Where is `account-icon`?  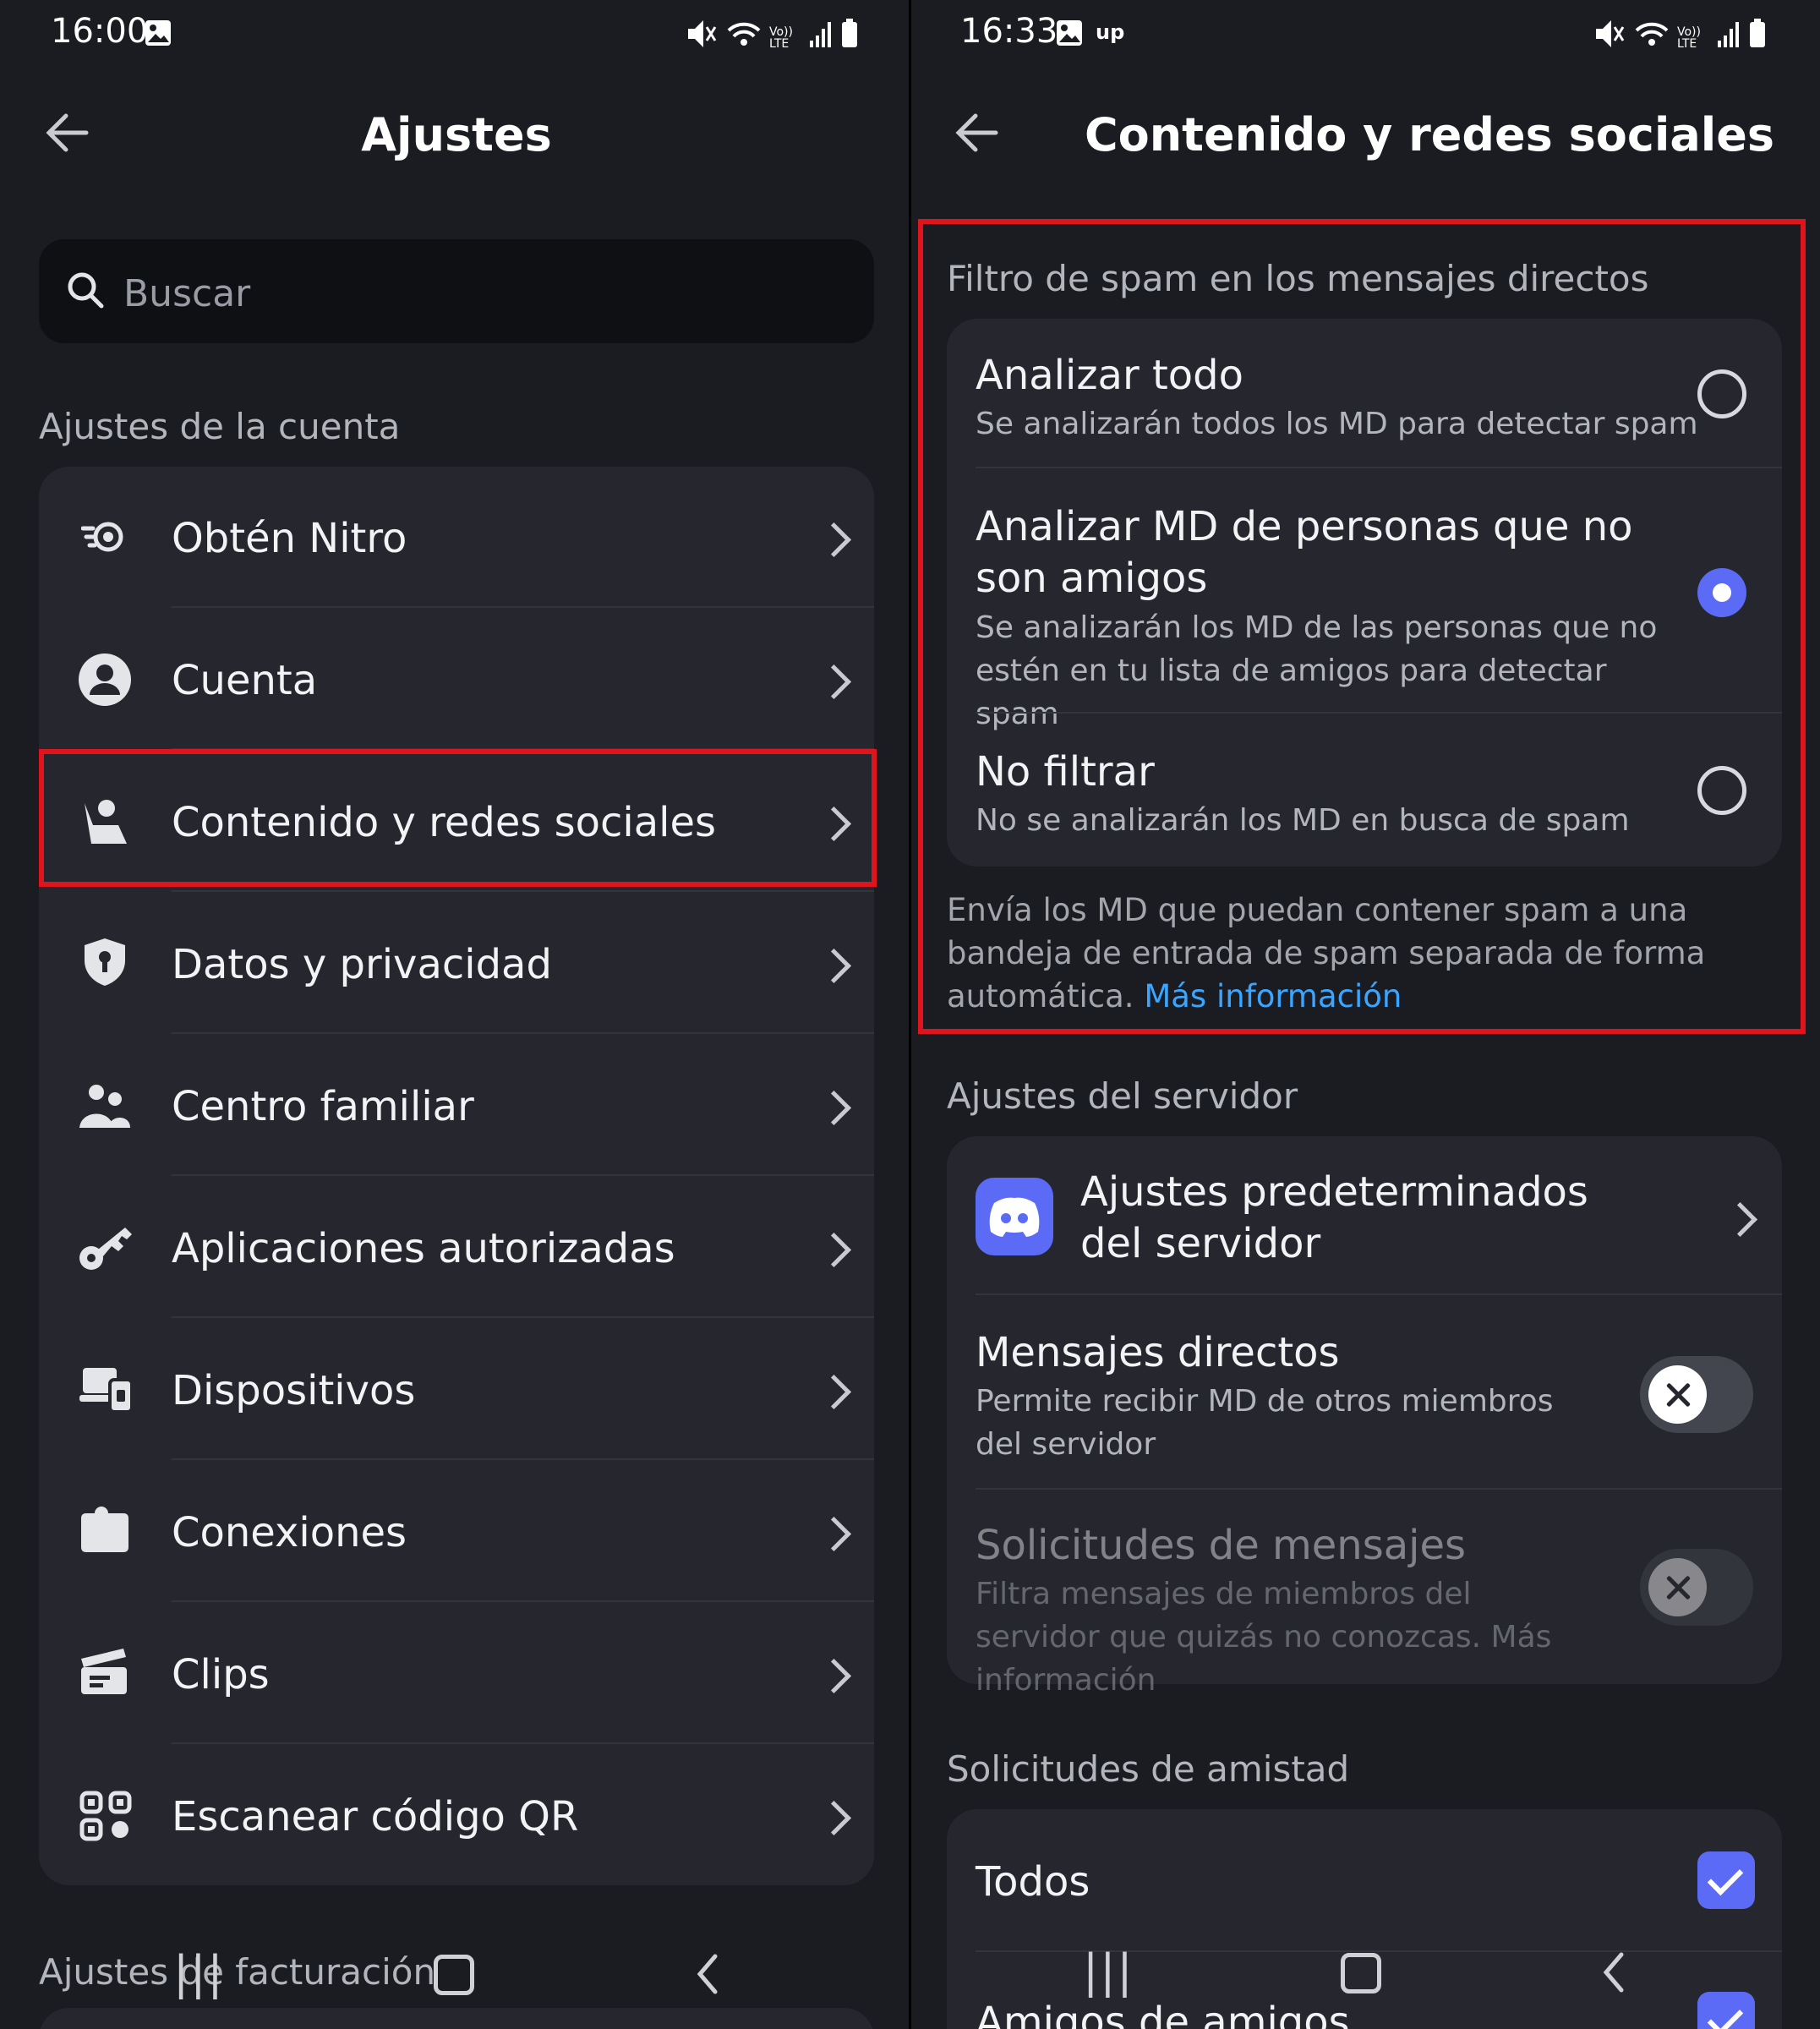
account-icon is located at coordinates (105, 680).